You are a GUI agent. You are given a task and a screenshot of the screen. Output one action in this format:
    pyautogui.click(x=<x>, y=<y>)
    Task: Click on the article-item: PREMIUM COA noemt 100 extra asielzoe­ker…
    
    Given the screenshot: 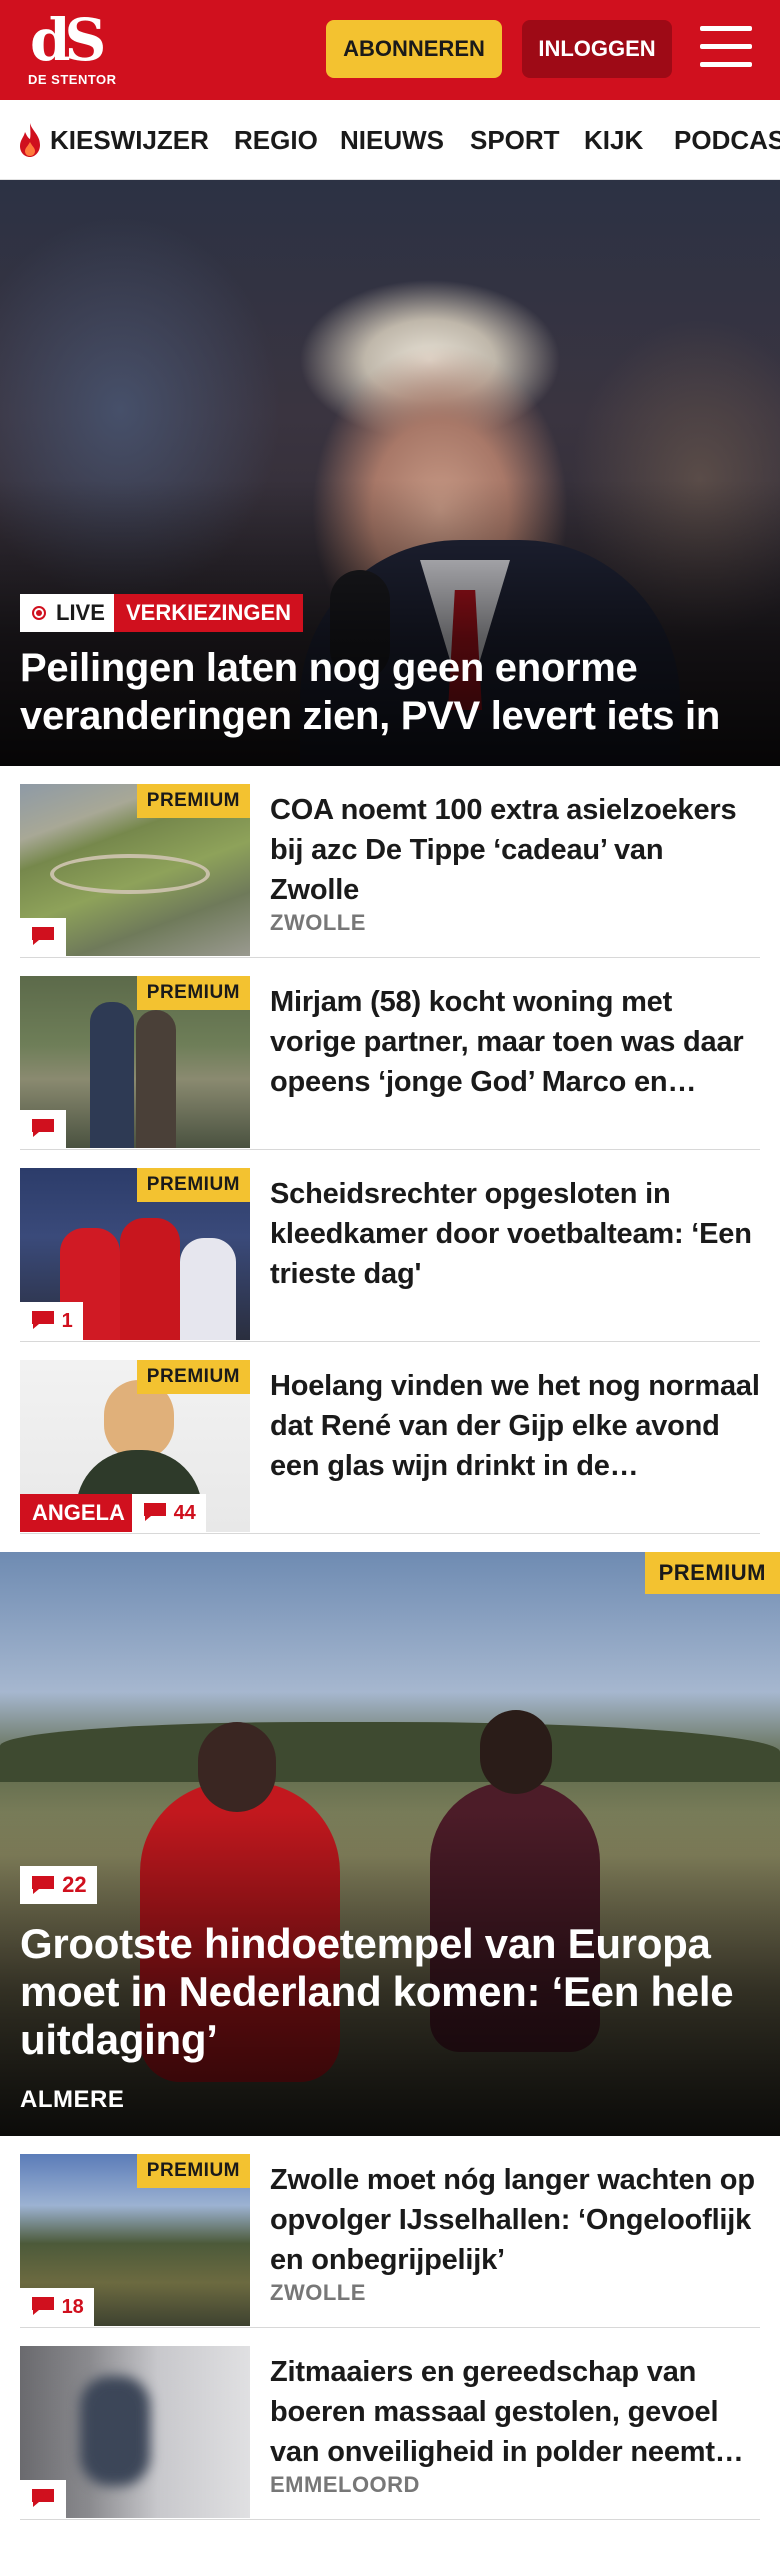 What is the action you would take?
    pyautogui.click(x=390, y=862)
    